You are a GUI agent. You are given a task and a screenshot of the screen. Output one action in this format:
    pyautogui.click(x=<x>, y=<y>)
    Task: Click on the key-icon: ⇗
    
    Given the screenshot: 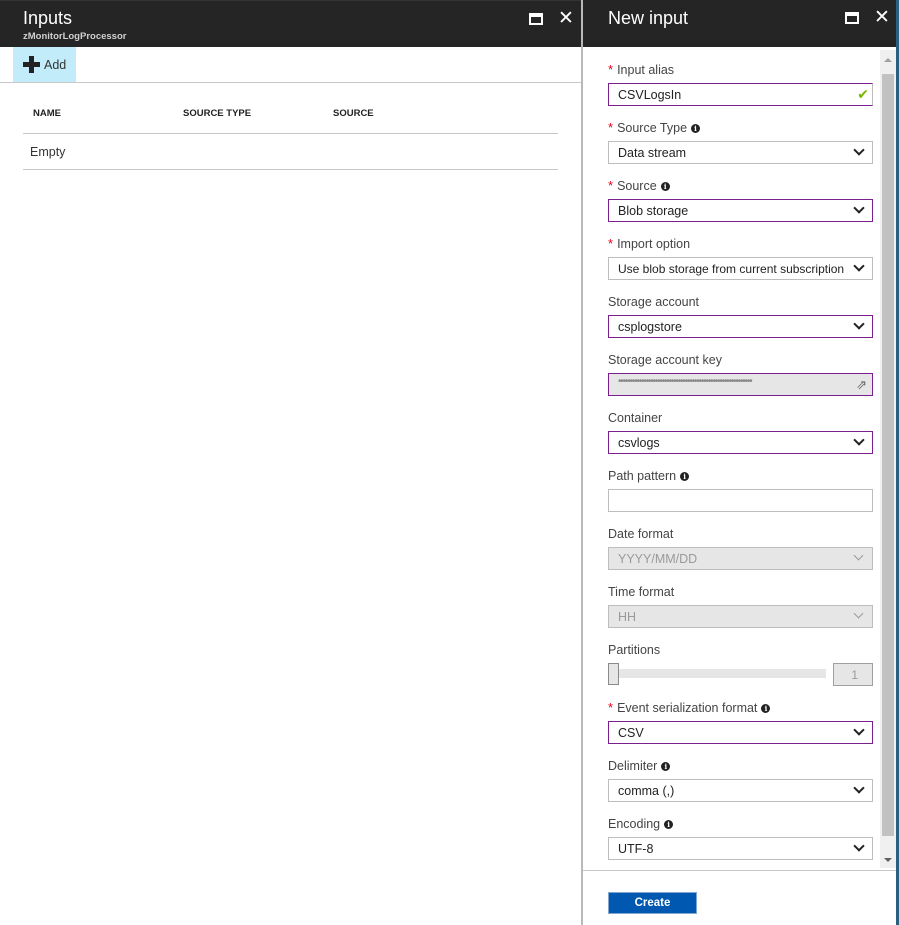 What is the action you would take?
    pyautogui.click(x=861, y=384)
    